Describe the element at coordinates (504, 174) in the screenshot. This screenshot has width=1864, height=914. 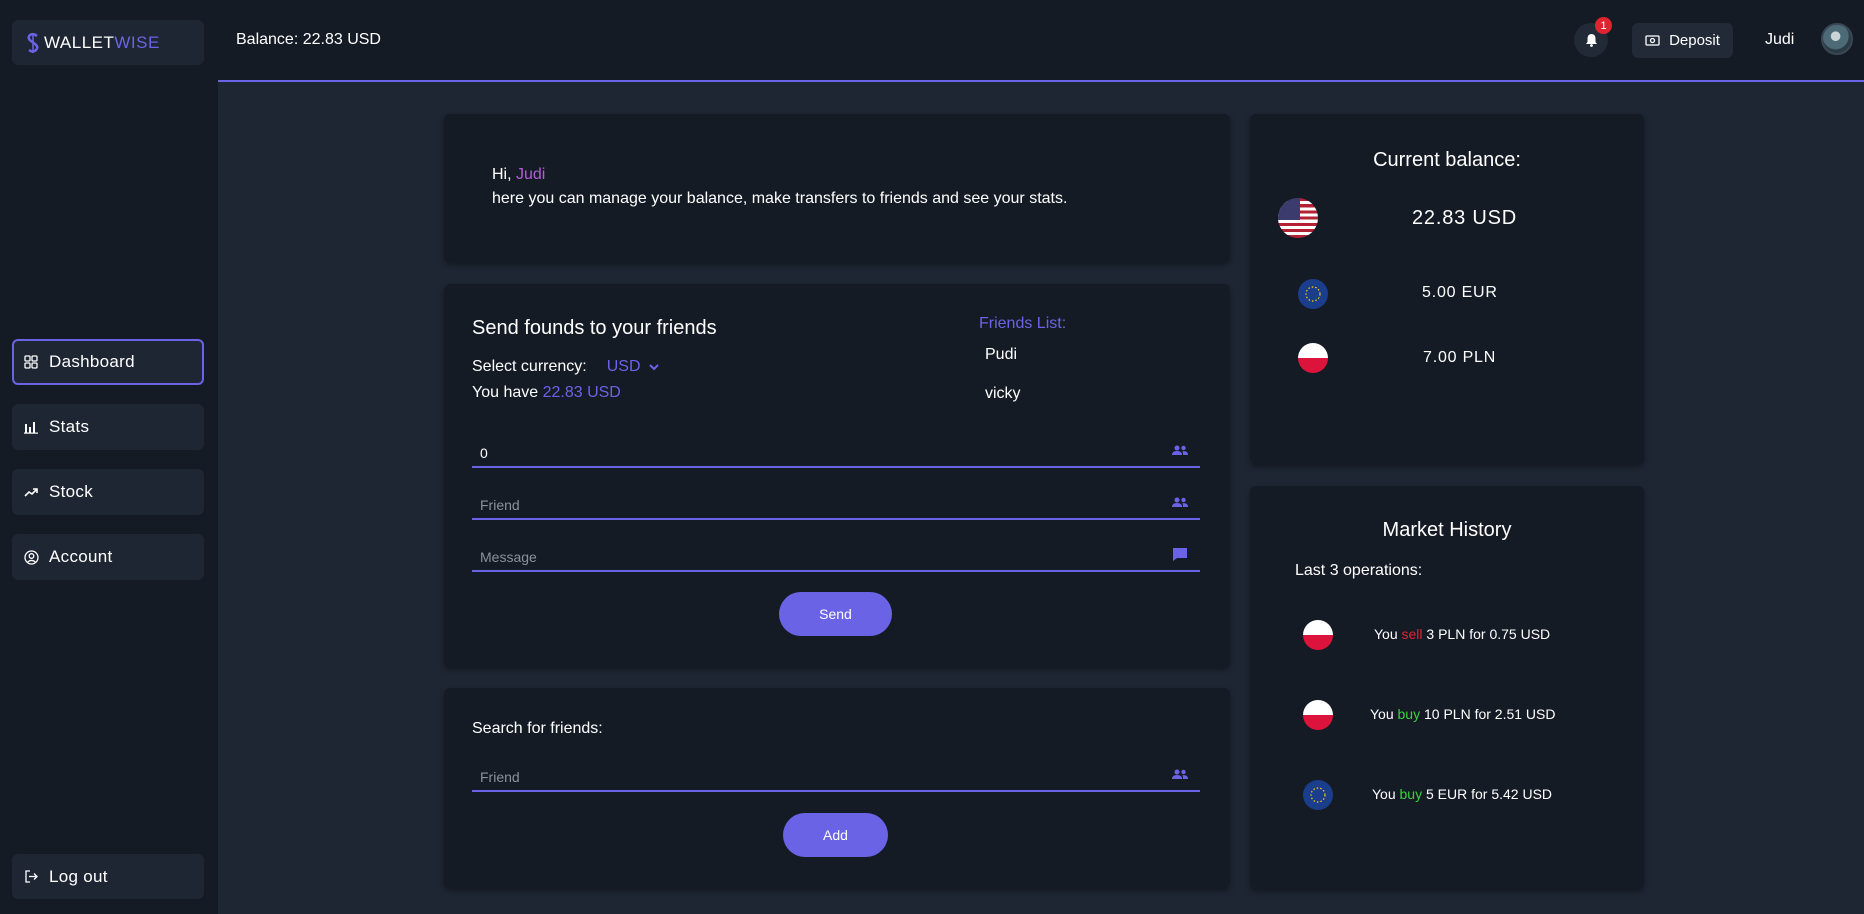
I see `greeting-hi: Hi,` at that location.